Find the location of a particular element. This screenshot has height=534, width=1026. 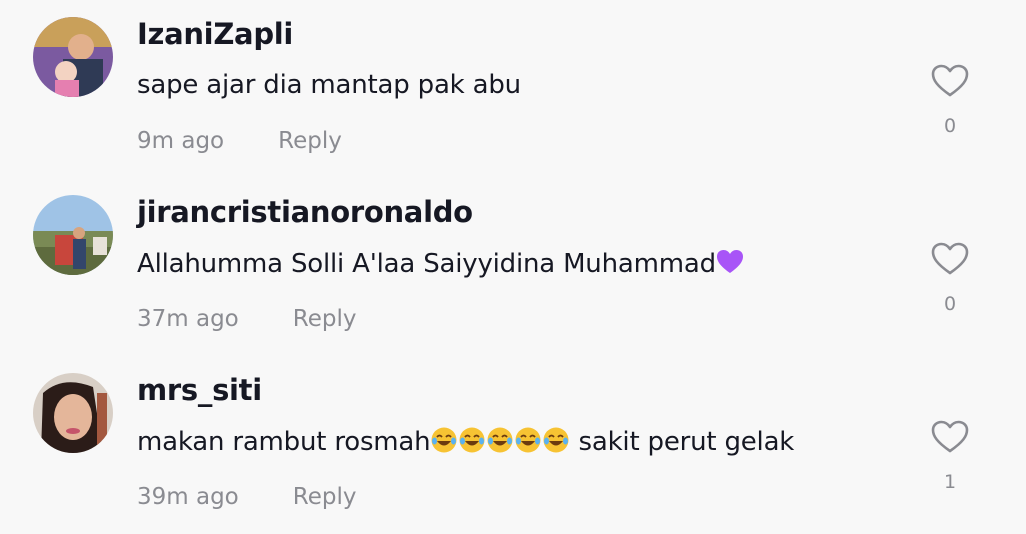

purple-heart-icon is located at coordinates (730, 262).